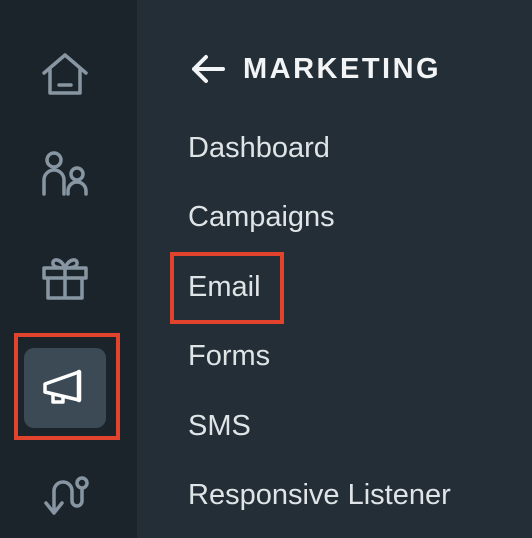 The height and width of the screenshot is (538, 532). I want to click on rail-item-journeys, so click(65, 496).